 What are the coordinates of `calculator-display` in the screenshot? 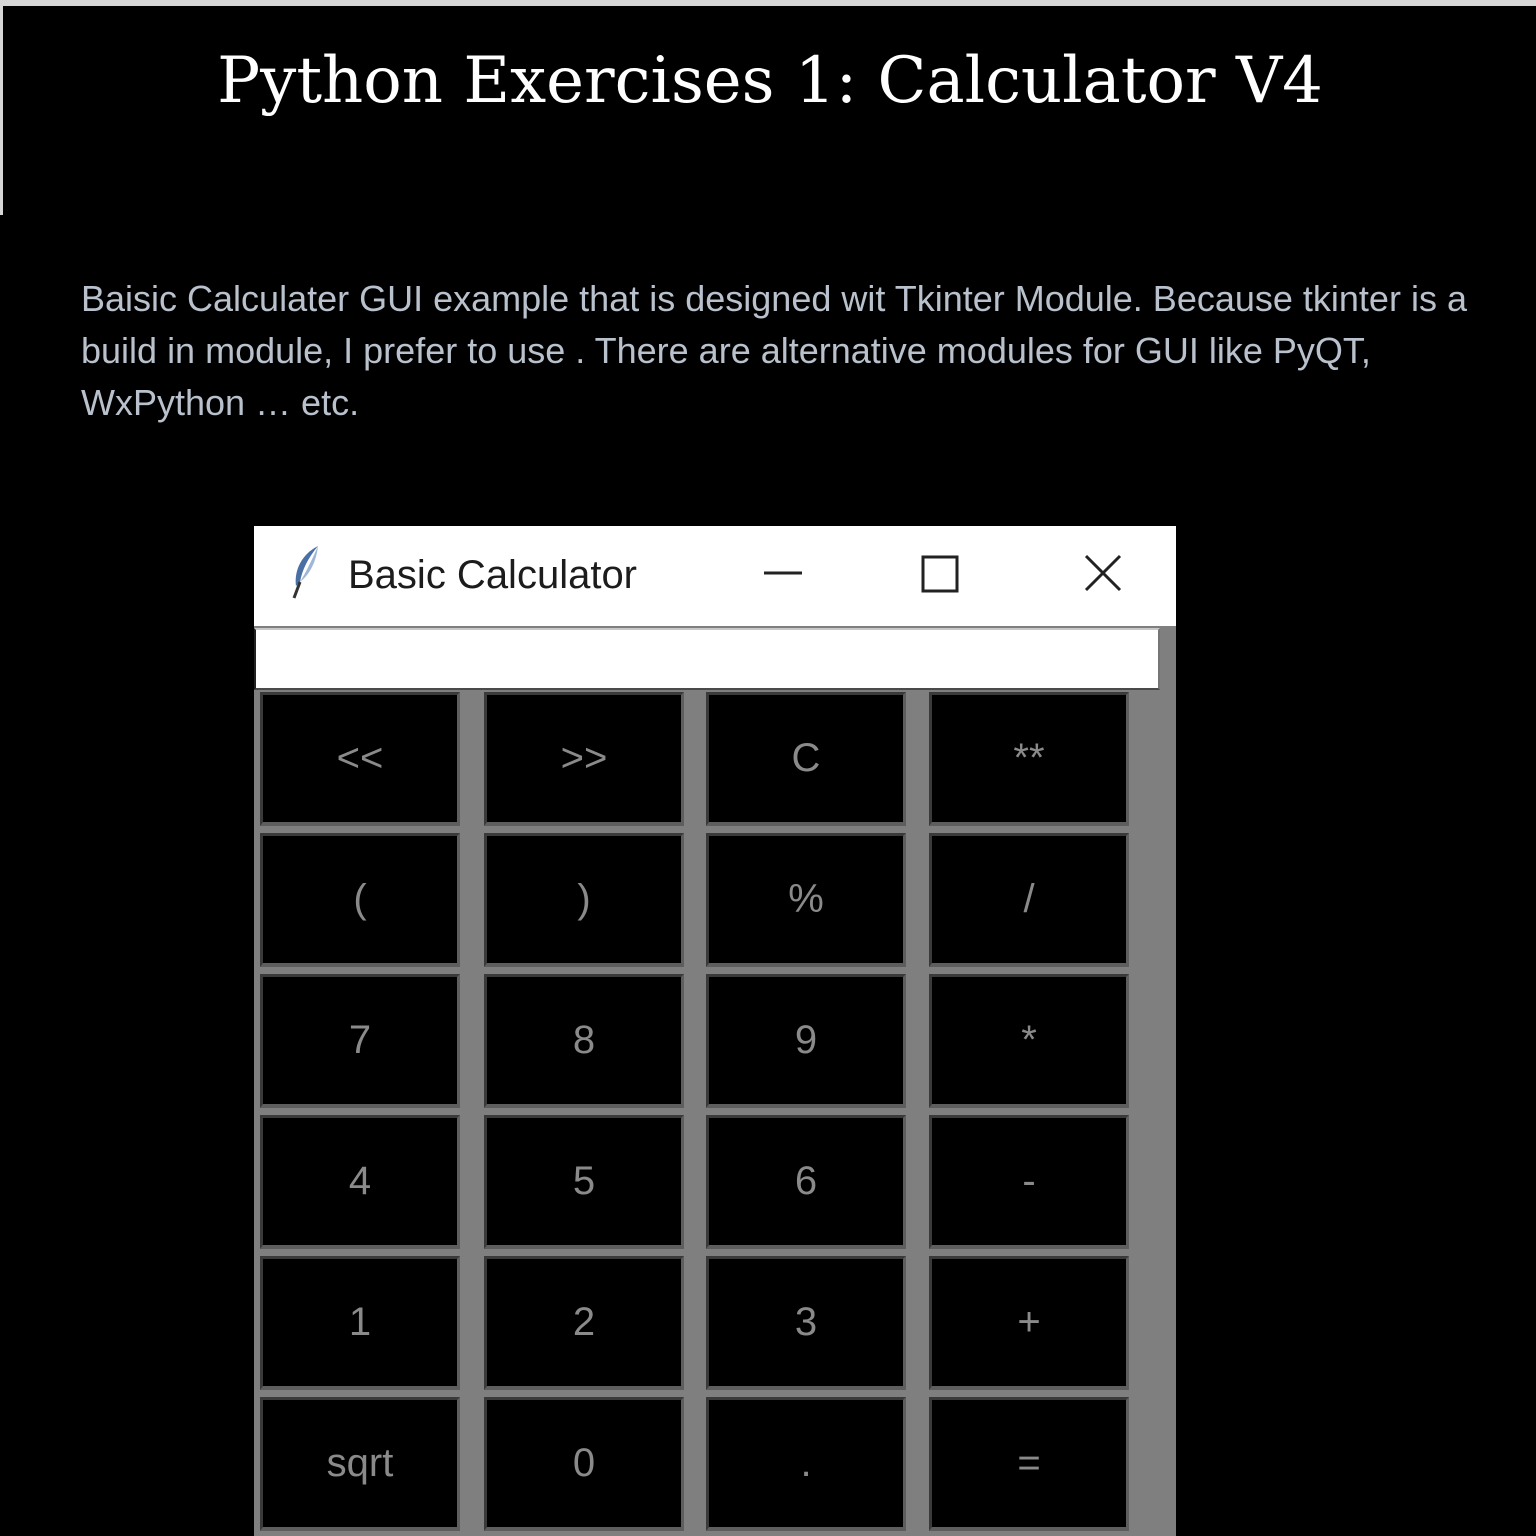 It's located at (707, 659).